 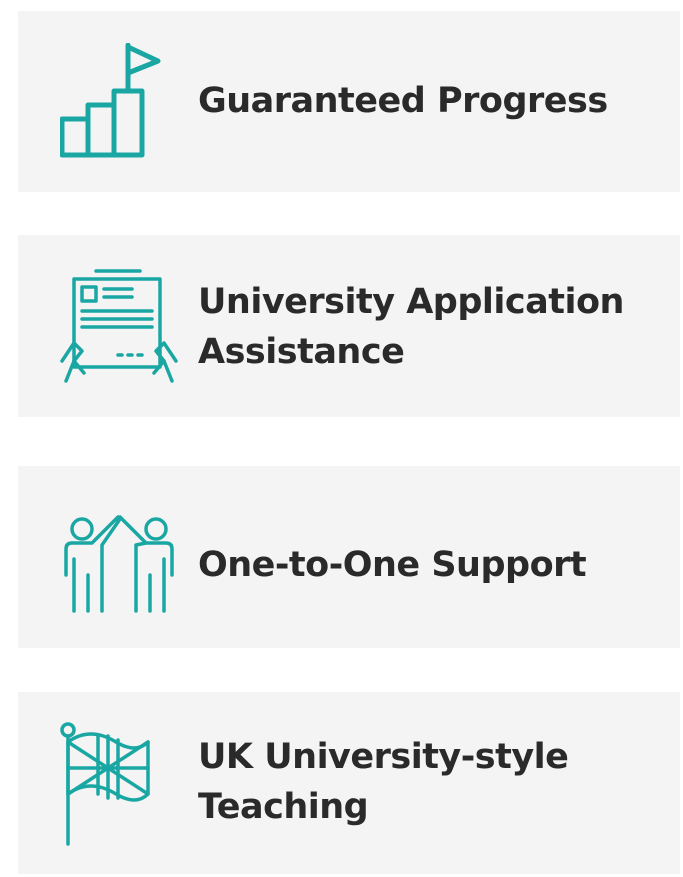 What do you see at coordinates (119, 784) in the screenshot?
I see `union-jack-flag-icon` at bounding box center [119, 784].